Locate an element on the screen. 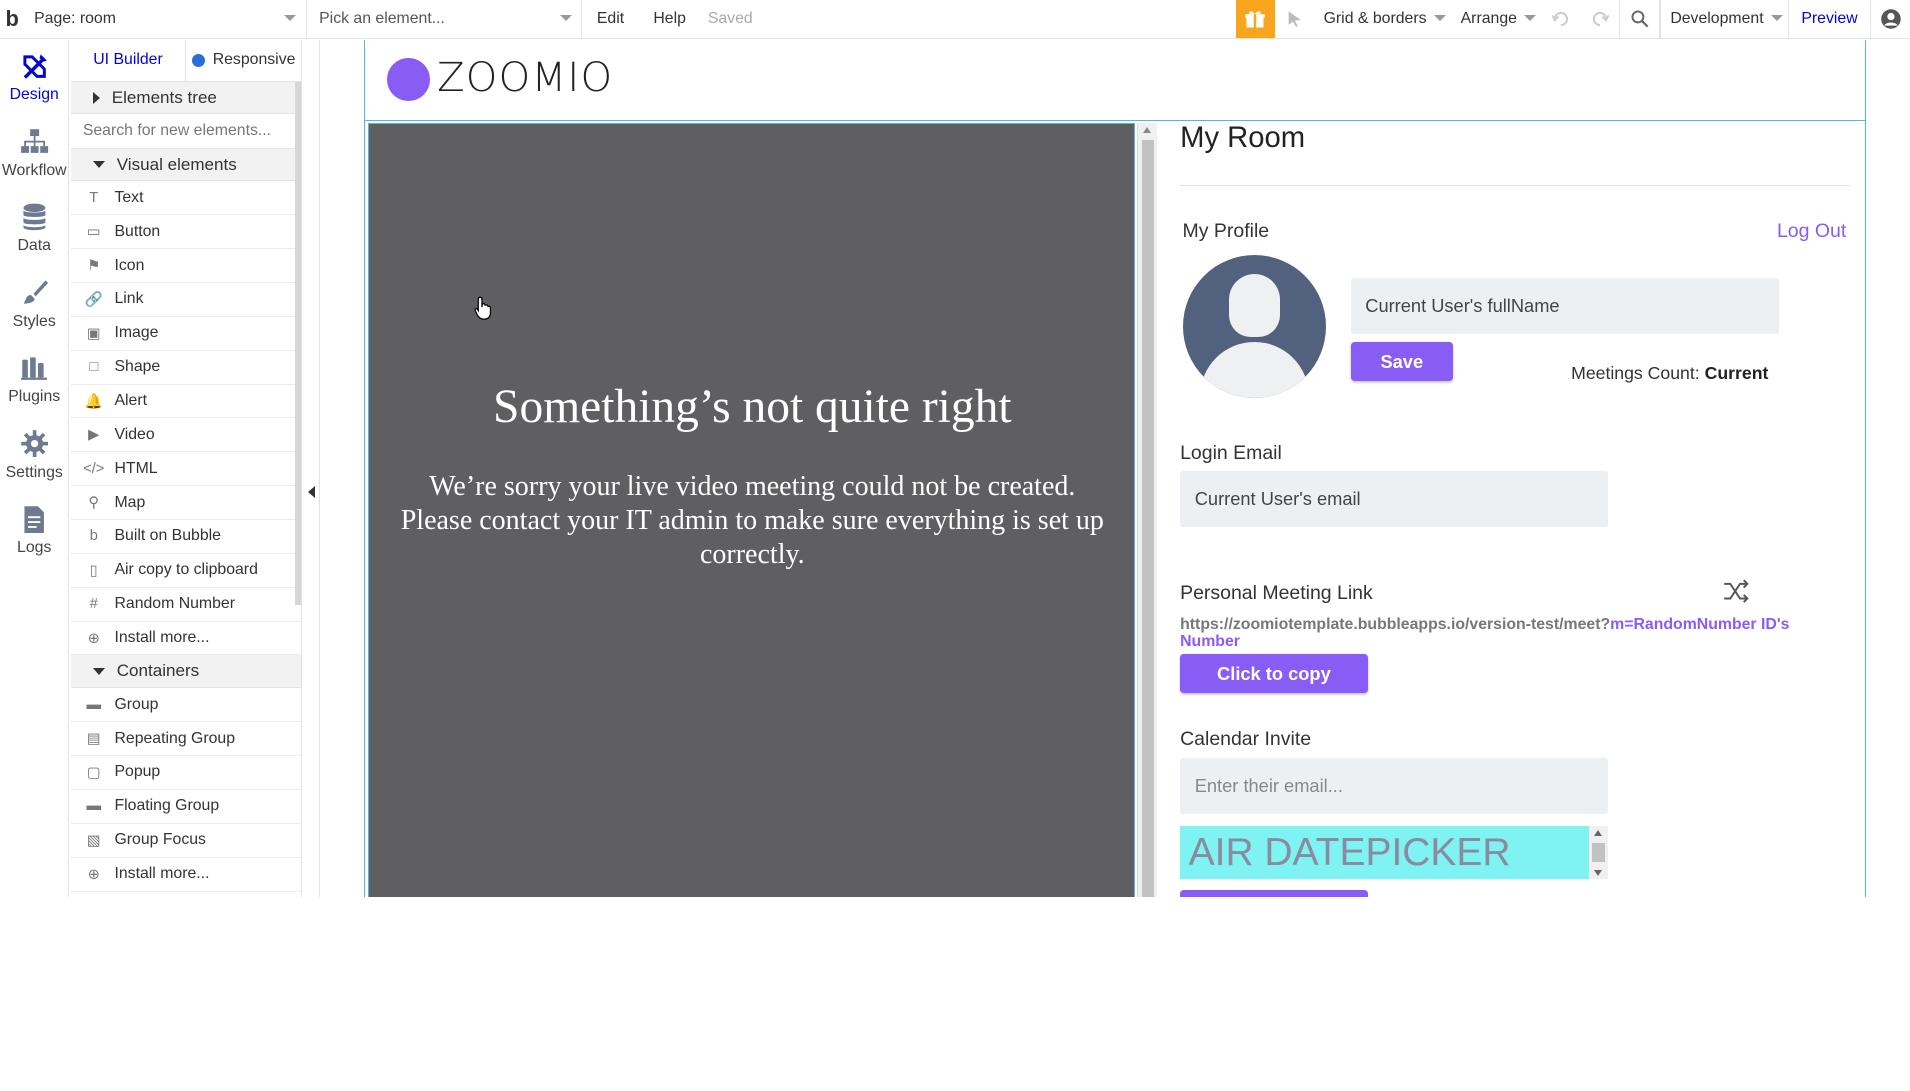 The image size is (1910, 1091). help-menu: Help is located at coordinates (670, 19).